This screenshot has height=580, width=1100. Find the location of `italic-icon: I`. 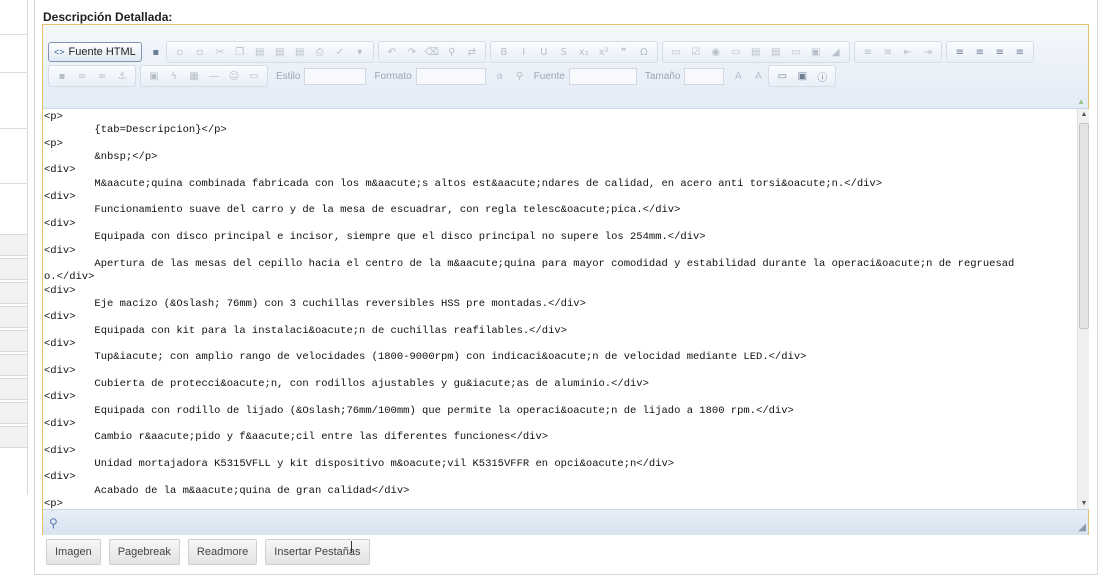

italic-icon: I is located at coordinates (524, 52).